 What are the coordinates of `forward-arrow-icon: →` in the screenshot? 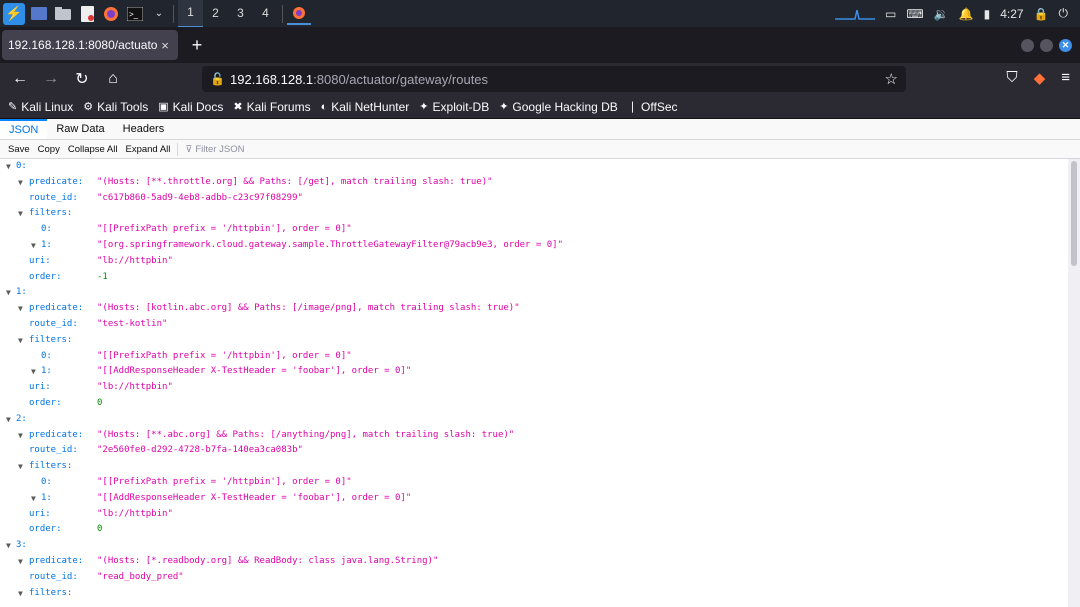 It's located at (51, 79).